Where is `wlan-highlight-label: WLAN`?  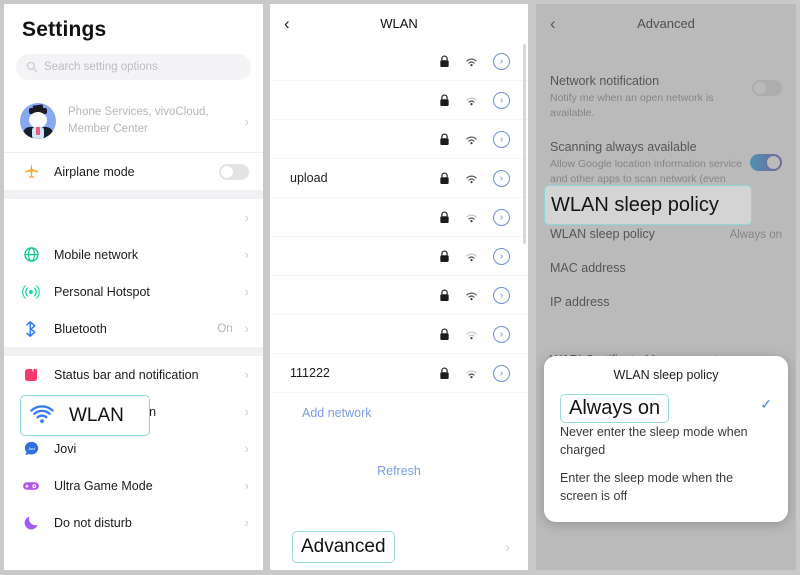 wlan-highlight-label: WLAN is located at coordinates (96, 415).